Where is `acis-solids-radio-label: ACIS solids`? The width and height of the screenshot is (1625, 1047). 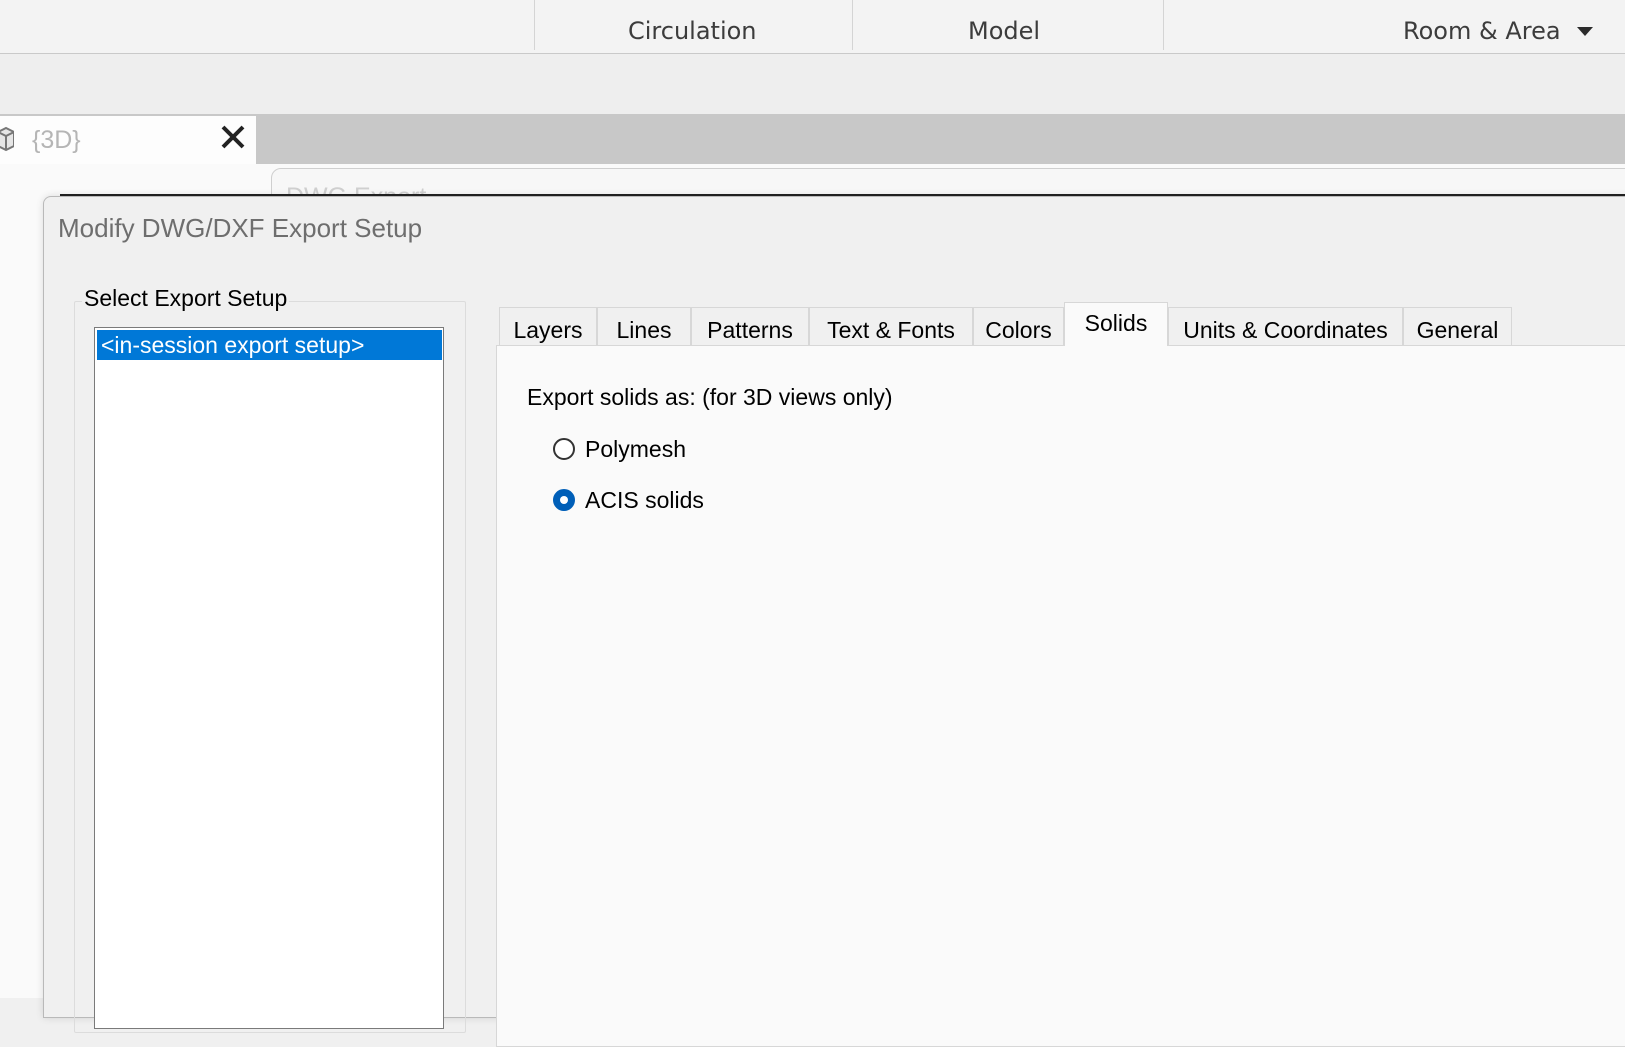
acis-solids-radio-label: ACIS solids is located at coordinates (644, 500).